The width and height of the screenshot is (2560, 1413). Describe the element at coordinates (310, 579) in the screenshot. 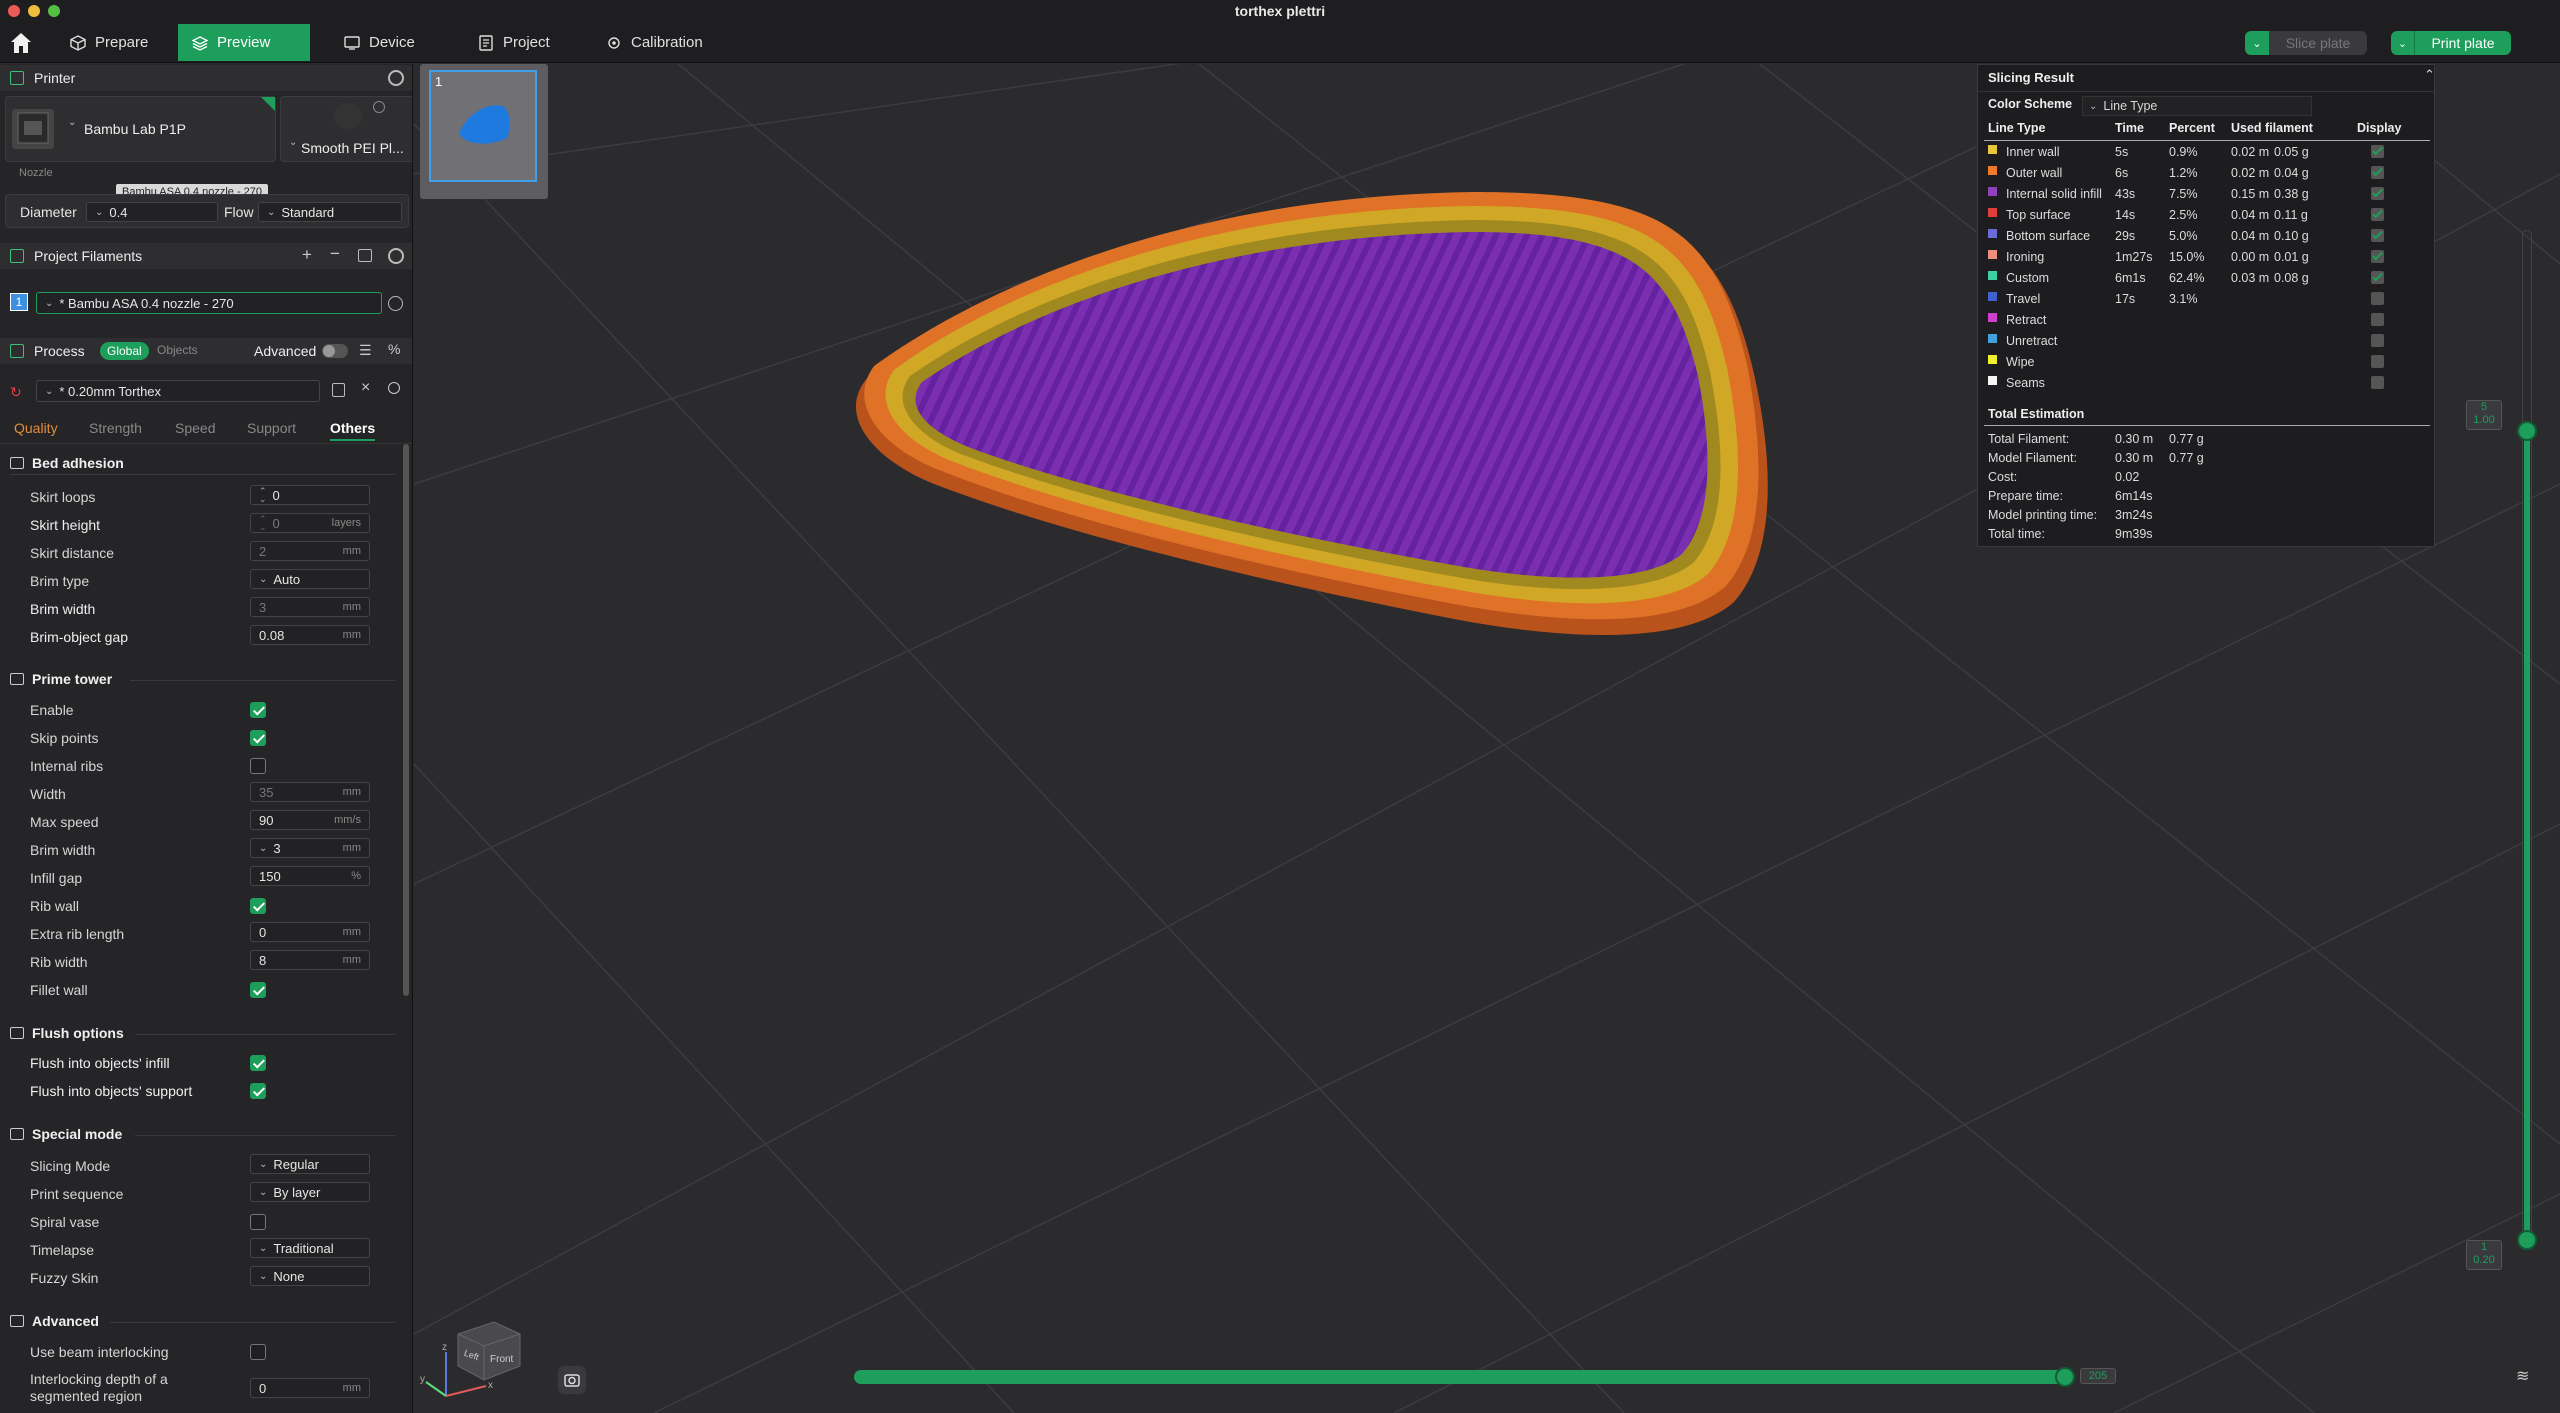

I see `brim-type-select: ⌄ Auto` at that location.